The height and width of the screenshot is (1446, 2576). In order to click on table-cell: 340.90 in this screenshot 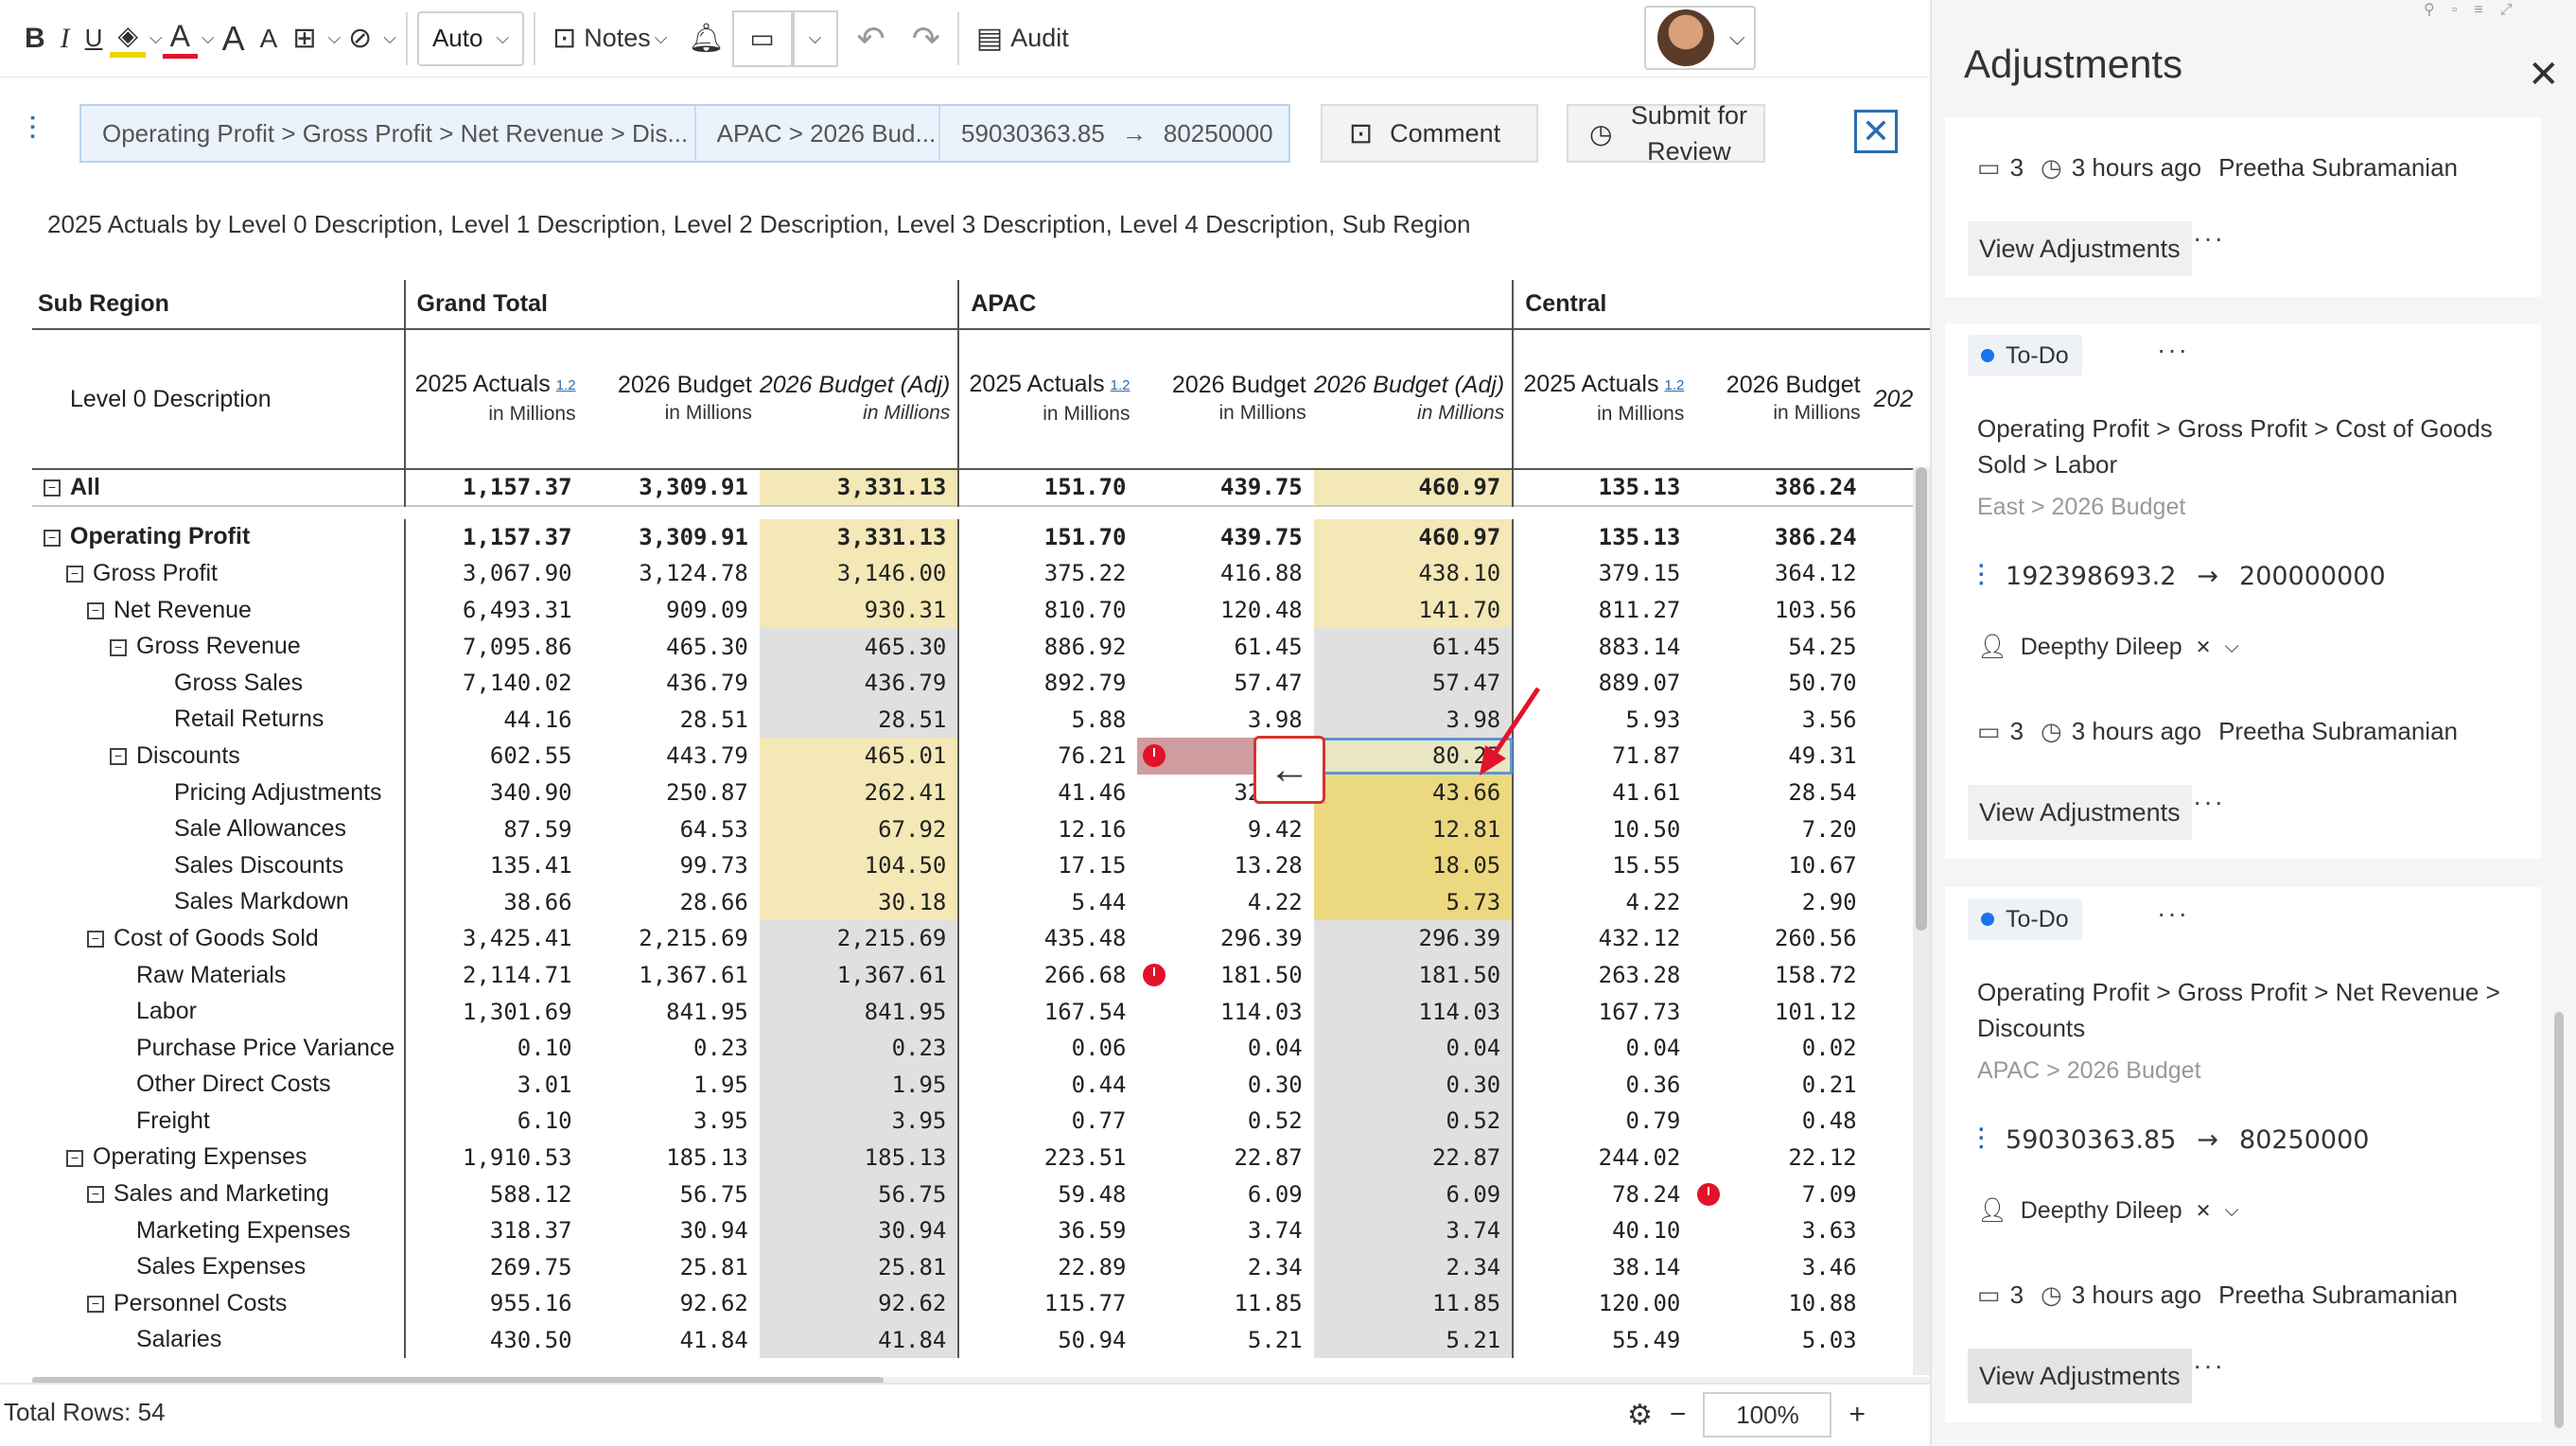, I will do `click(494, 792)`.